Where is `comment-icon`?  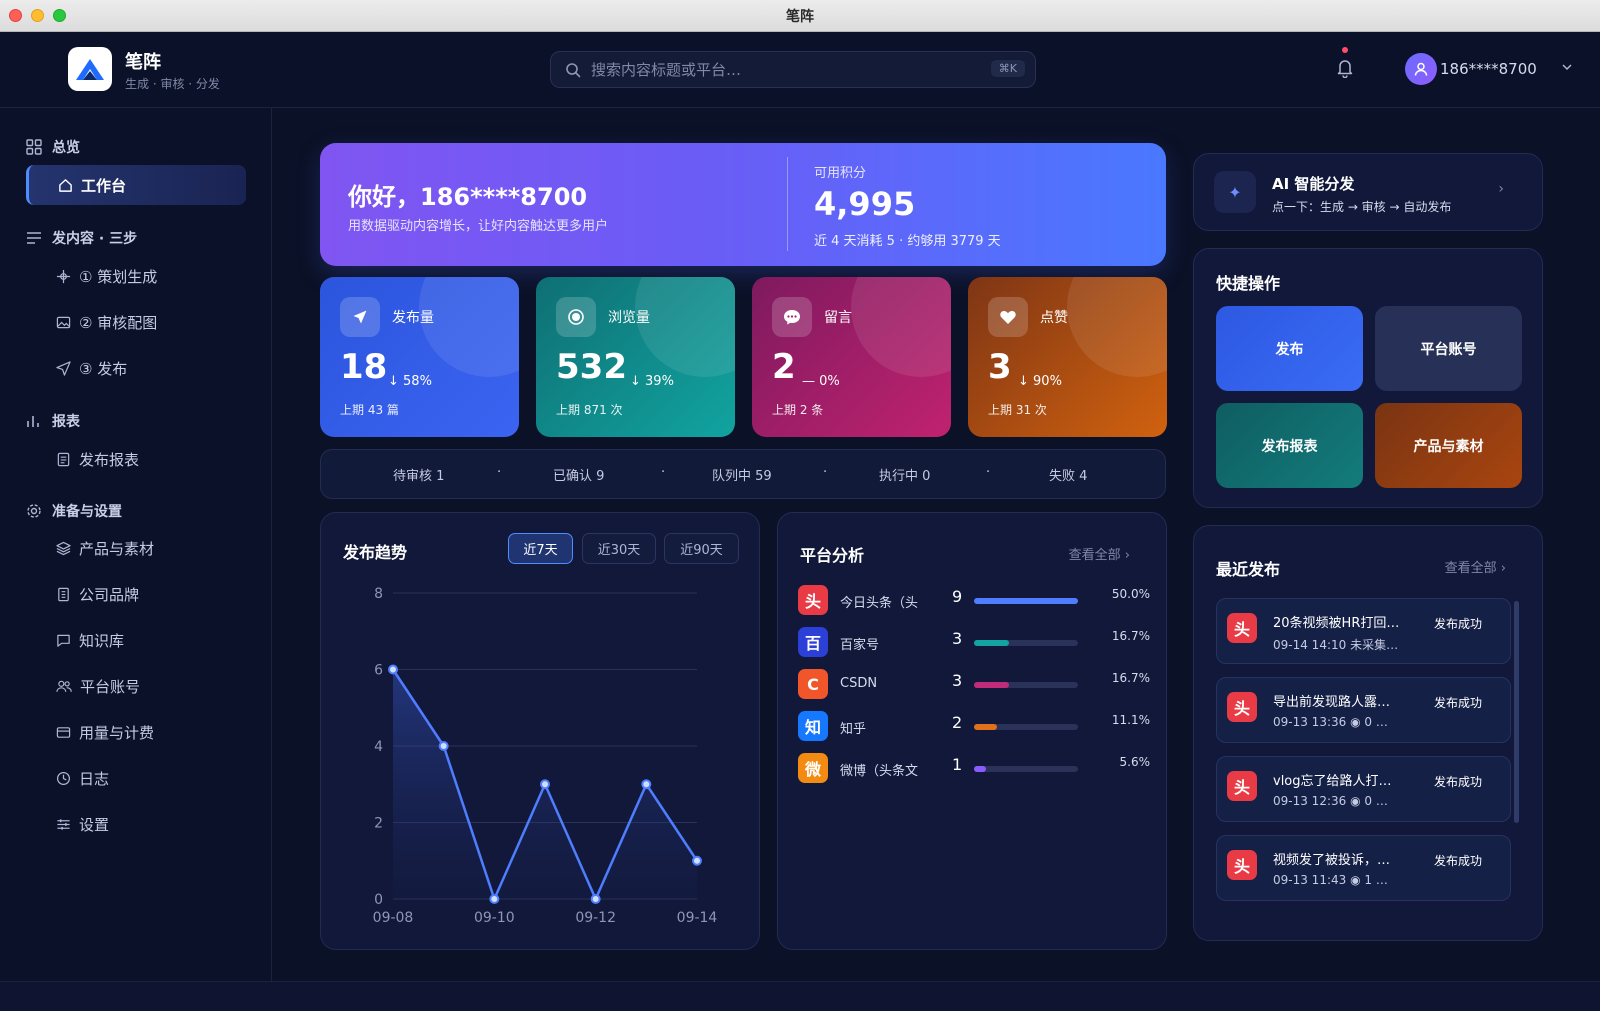
comment-icon is located at coordinates (792, 317).